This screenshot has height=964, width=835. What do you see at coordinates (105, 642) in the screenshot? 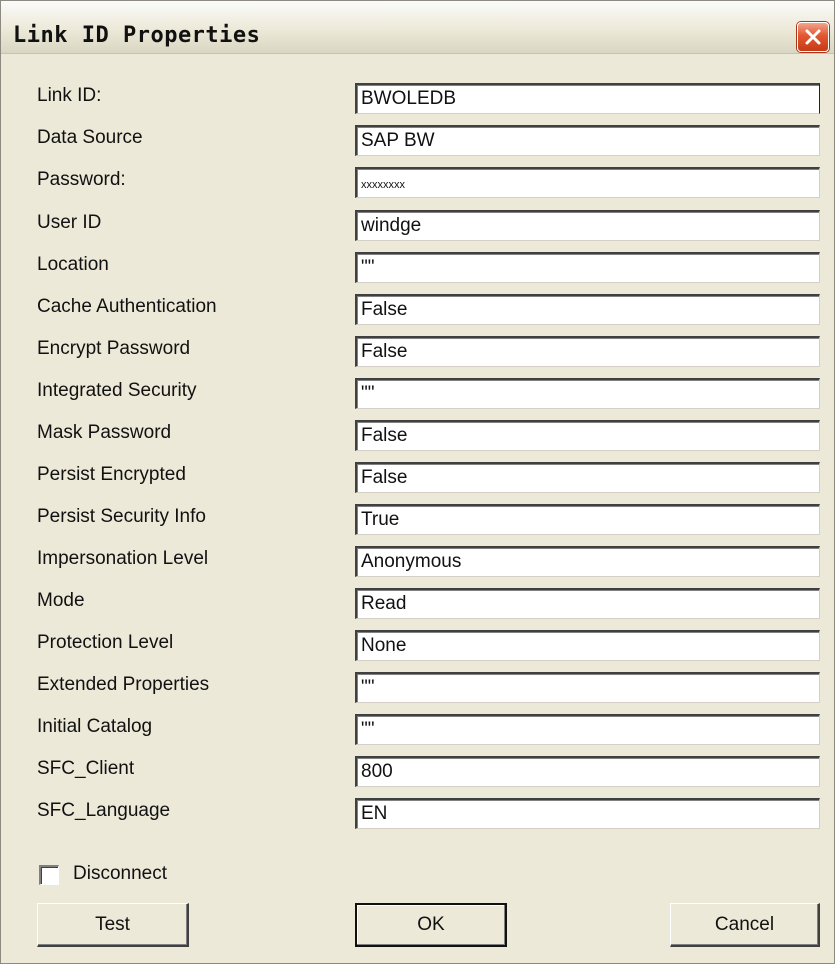
I see `label-protection-level: Protection Level` at bounding box center [105, 642].